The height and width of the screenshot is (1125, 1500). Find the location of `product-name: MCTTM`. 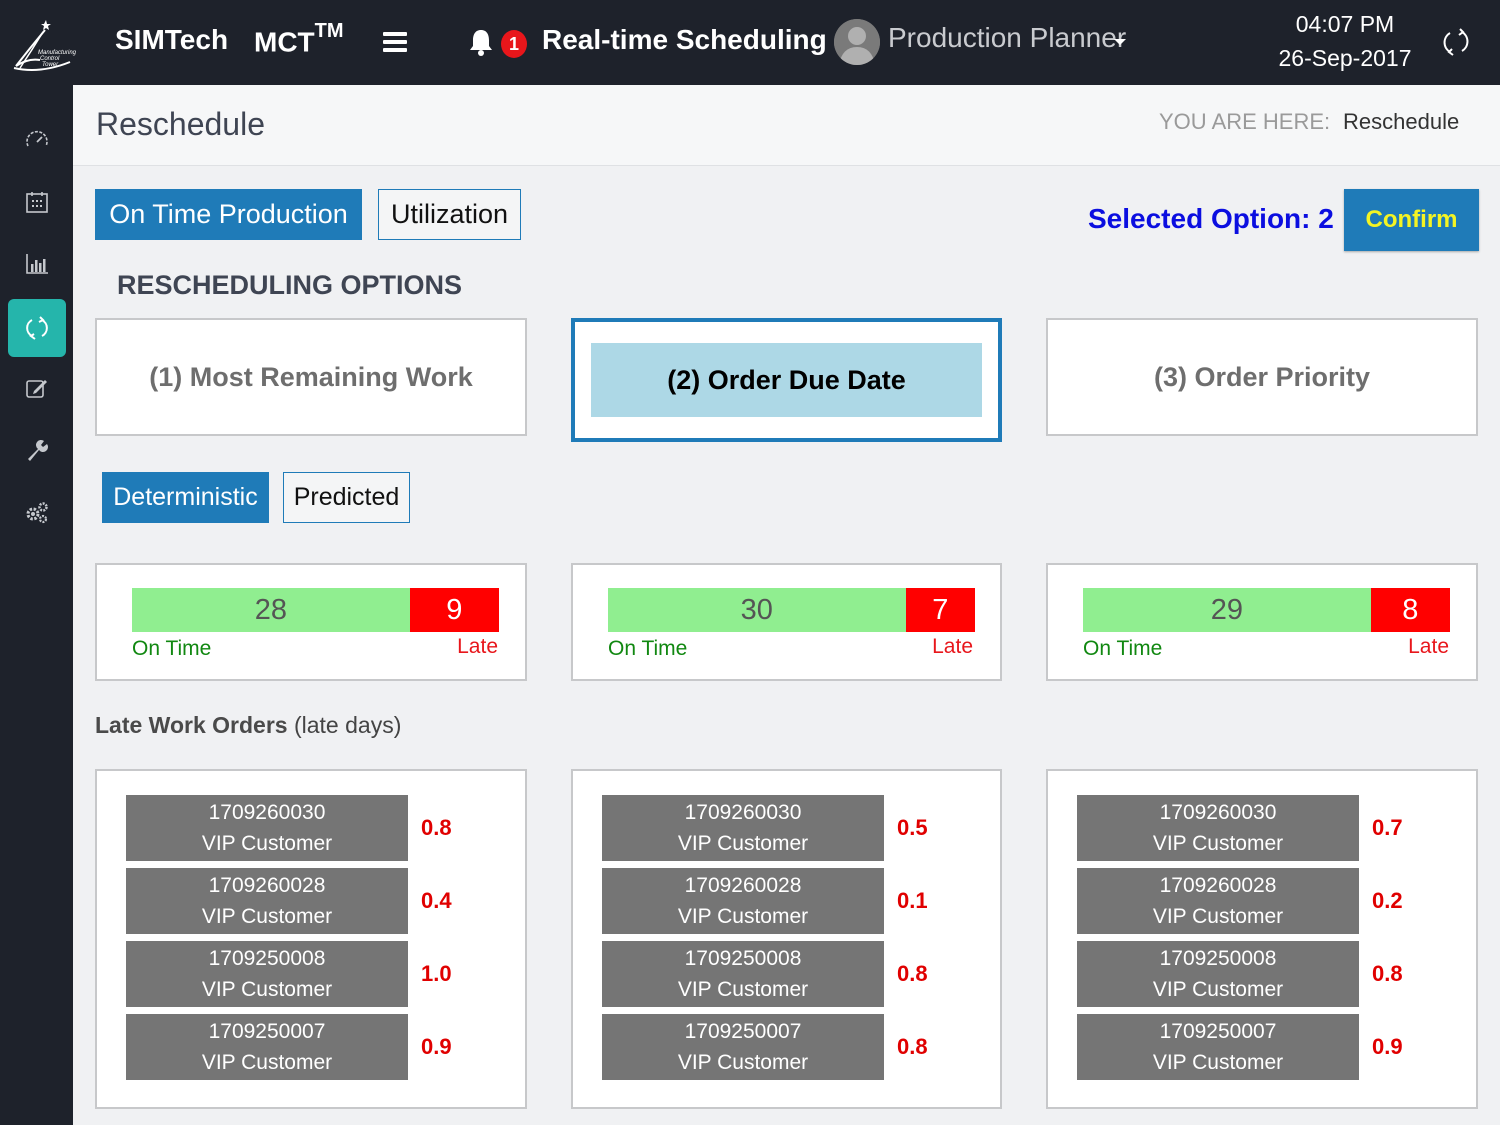

product-name: MCTTM is located at coordinates (299, 39).